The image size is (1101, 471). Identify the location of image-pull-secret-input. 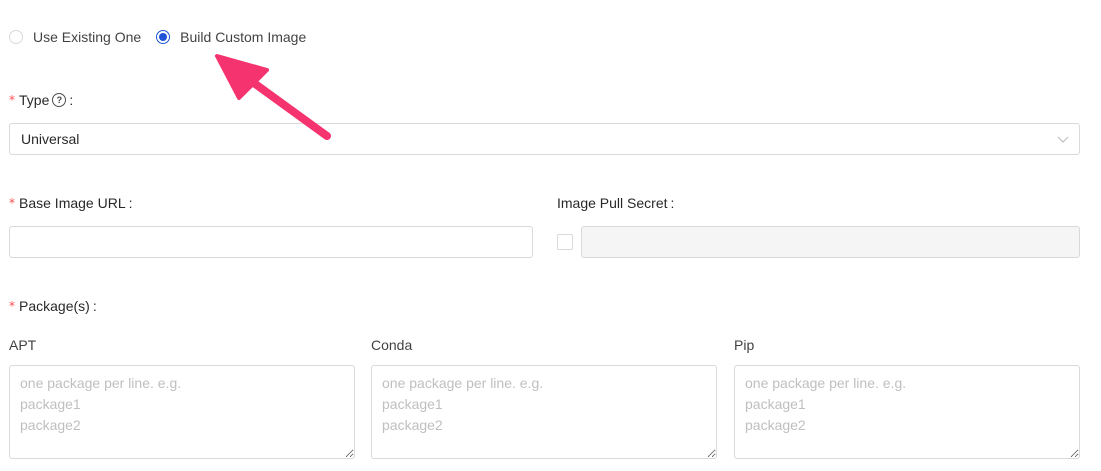
(830, 242).